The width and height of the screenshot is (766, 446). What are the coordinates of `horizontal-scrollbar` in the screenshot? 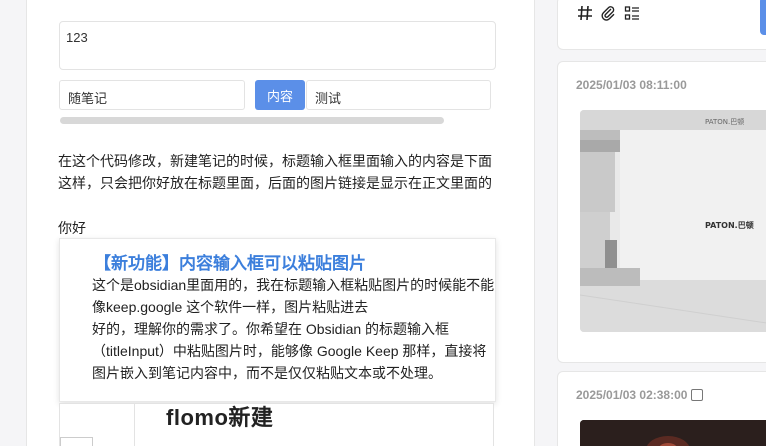 It's located at (252, 120).